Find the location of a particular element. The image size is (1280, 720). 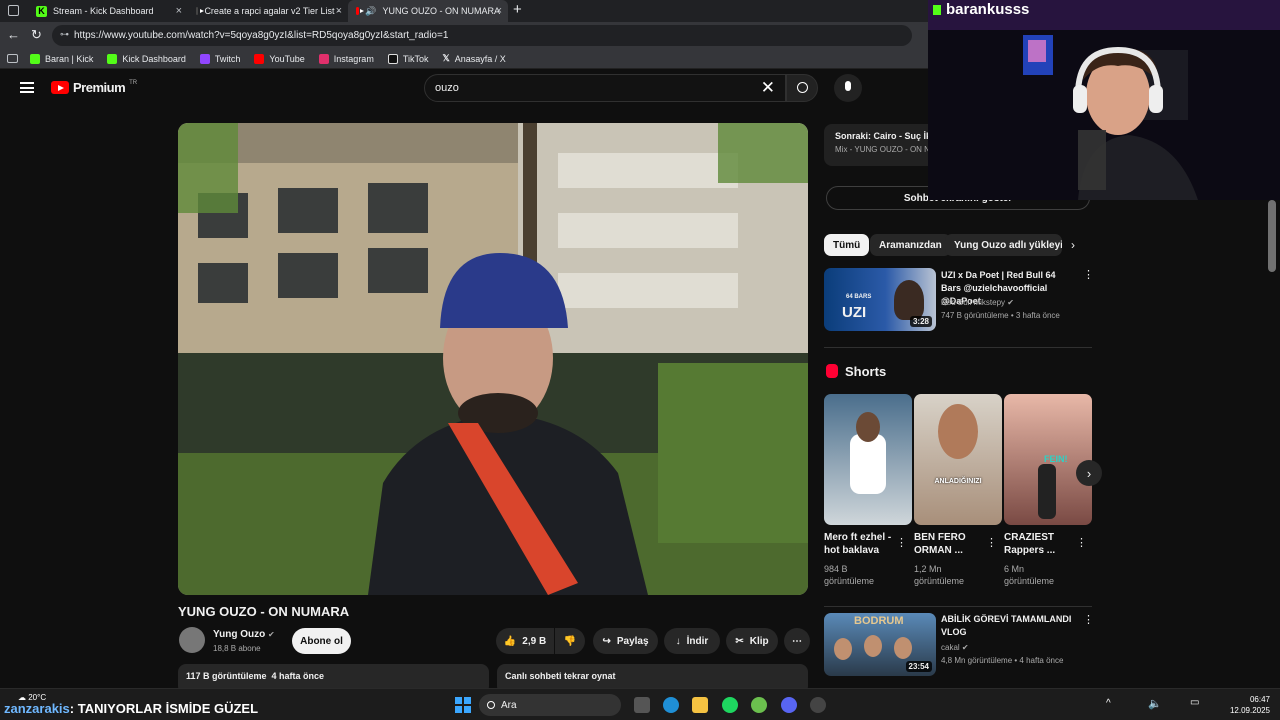

network-icon: ▭ is located at coordinates (1194, 702).